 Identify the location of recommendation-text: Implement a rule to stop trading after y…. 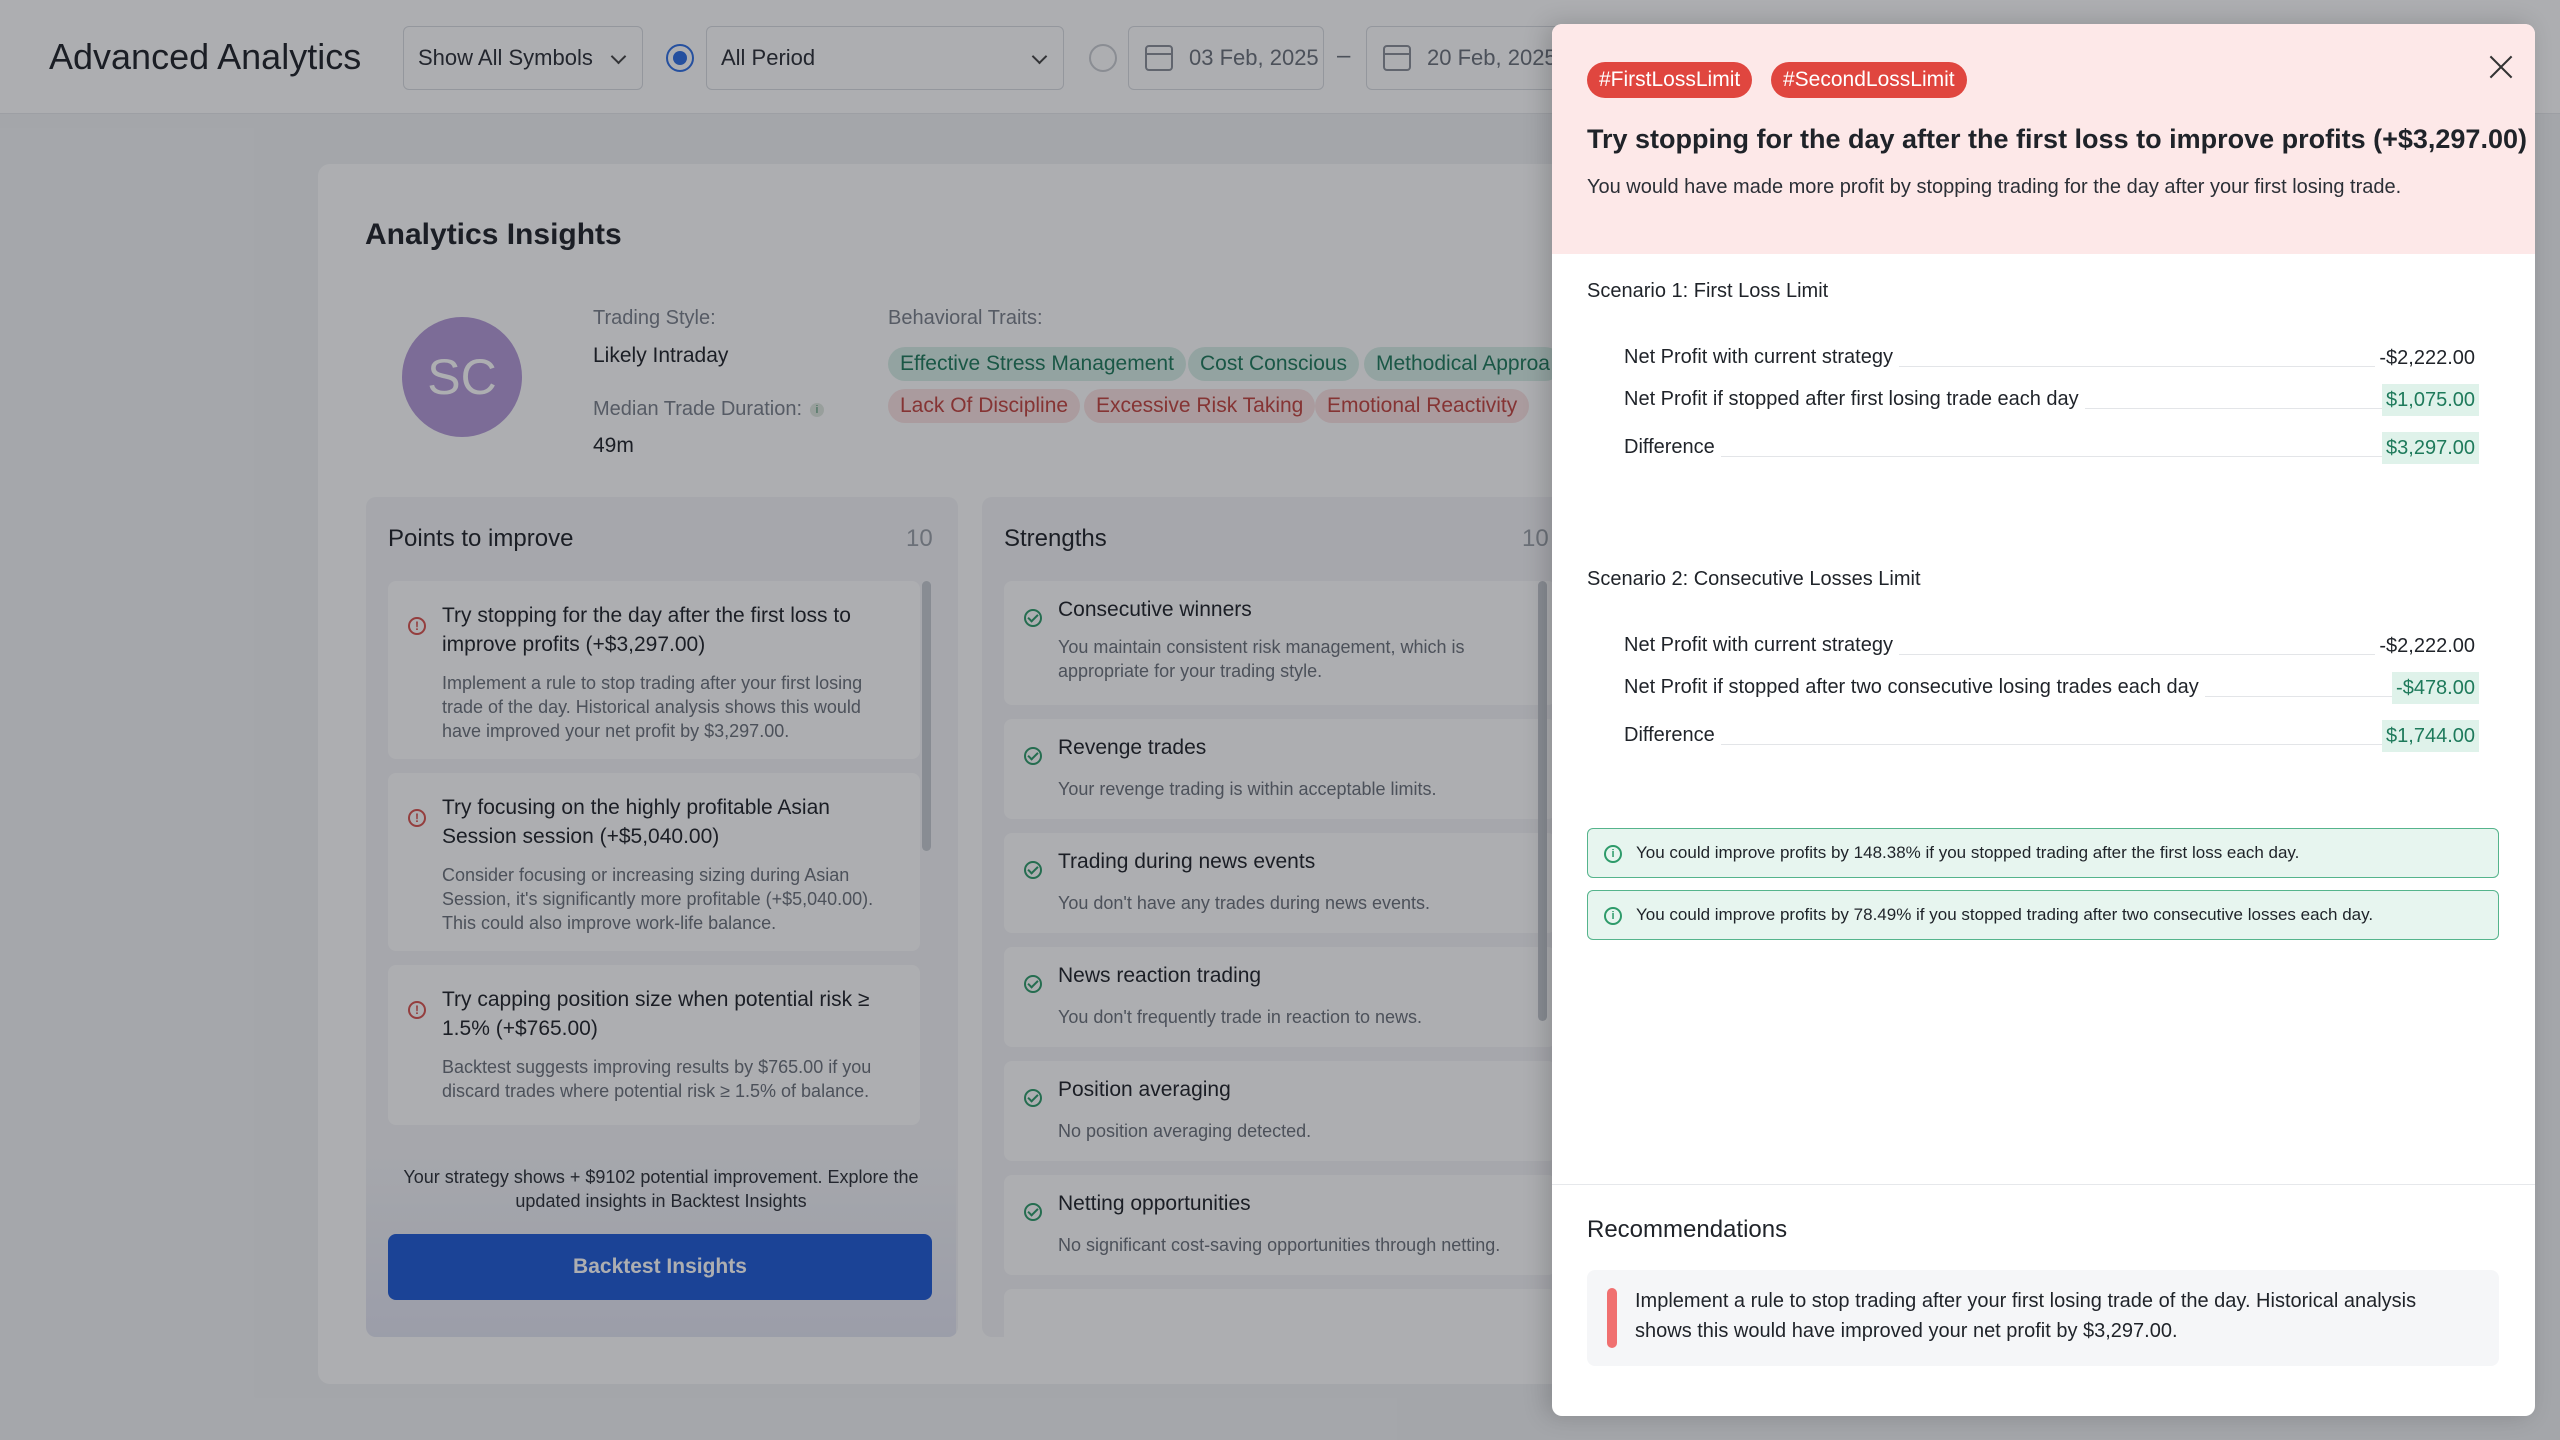
(2026, 1316).